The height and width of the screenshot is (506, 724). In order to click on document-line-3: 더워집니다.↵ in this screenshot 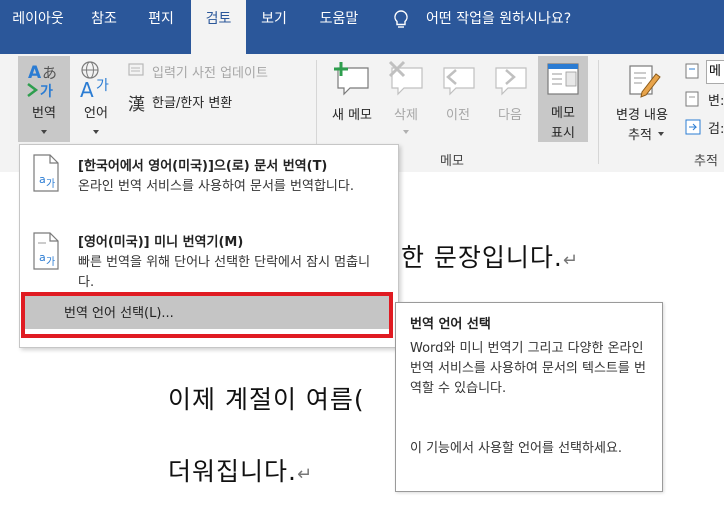, I will do `click(240, 470)`.